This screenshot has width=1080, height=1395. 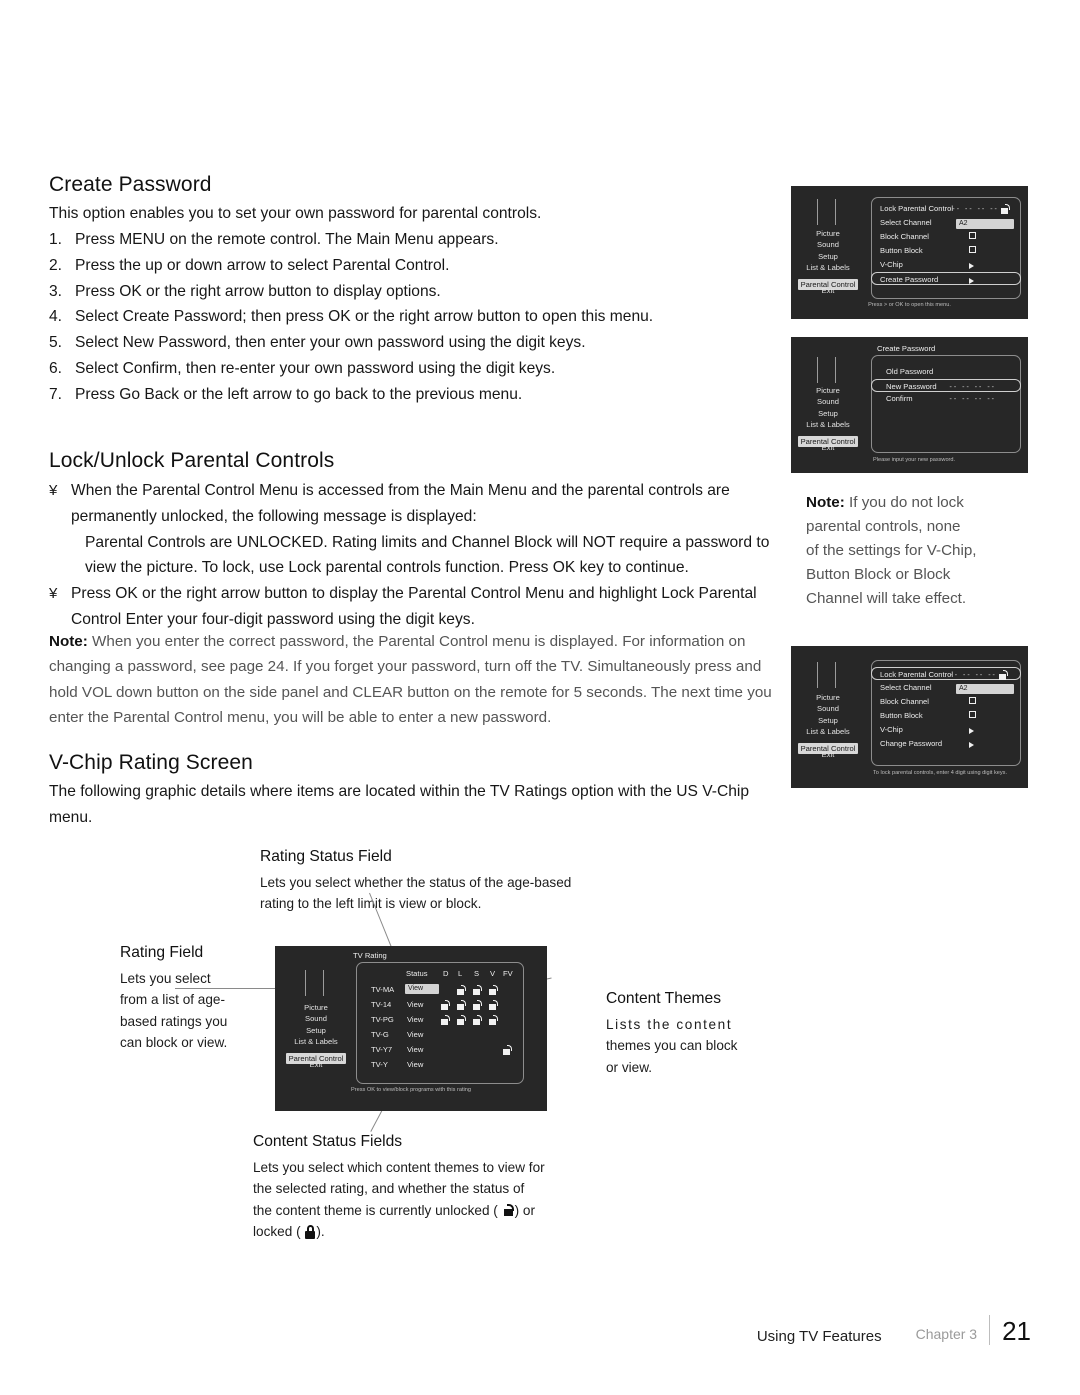 I want to click on list-number: 6., so click(x=56, y=368).